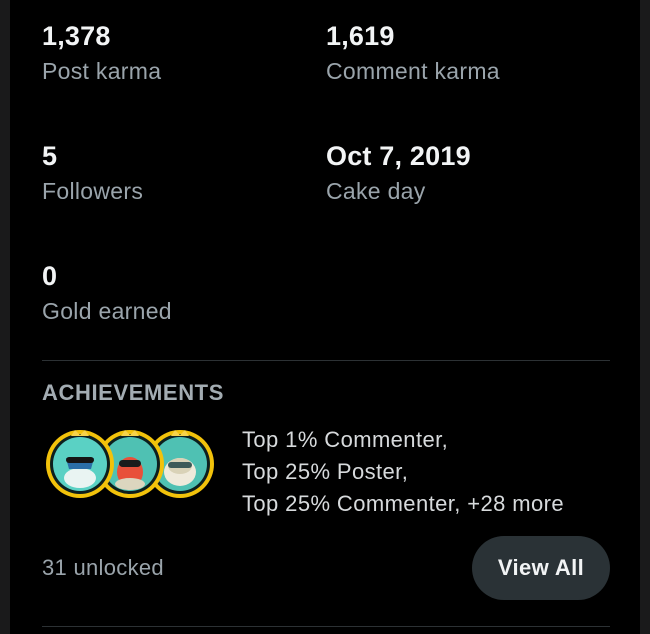  I want to click on cake-day-value: Oct 7, 2019, so click(398, 156).